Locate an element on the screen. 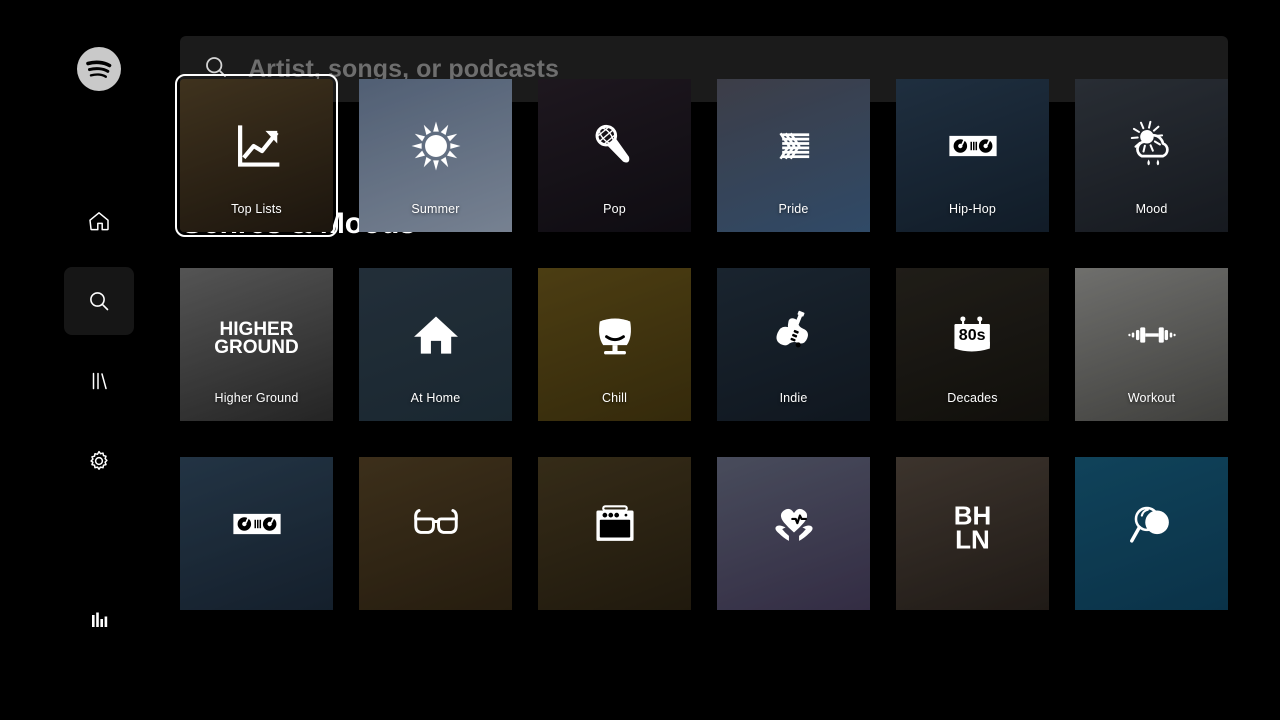  genre-card-body: BH LN is located at coordinates (972, 533).